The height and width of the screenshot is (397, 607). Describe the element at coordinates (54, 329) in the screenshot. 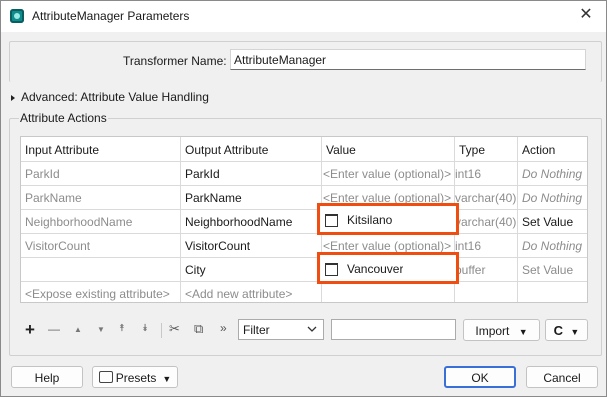

I see `remove-row-icon: —` at that location.